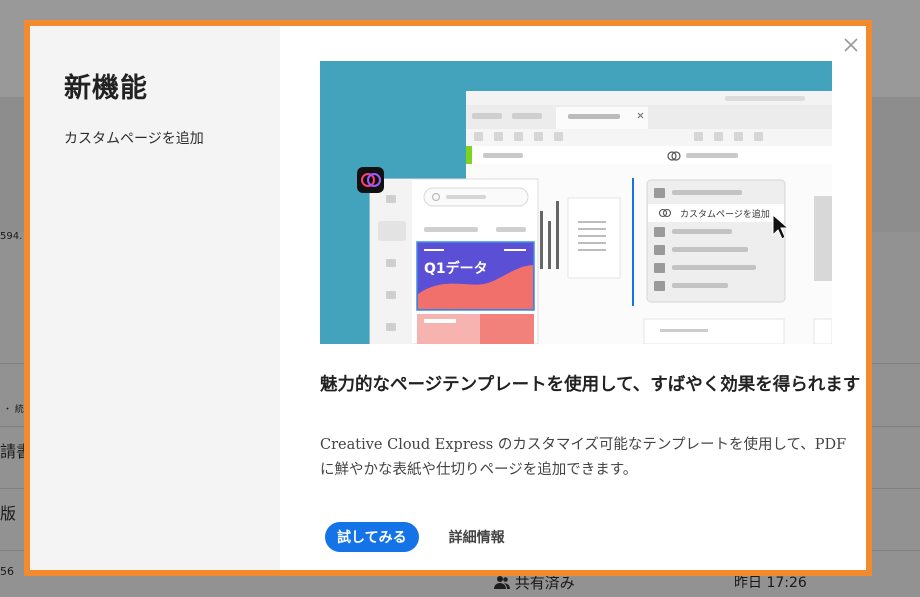 This screenshot has height=597, width=920. What do you see at coordinates (106, 88) in the screenshot?
I see `dialog-title: 新機能` at bounding box center [106, 88].